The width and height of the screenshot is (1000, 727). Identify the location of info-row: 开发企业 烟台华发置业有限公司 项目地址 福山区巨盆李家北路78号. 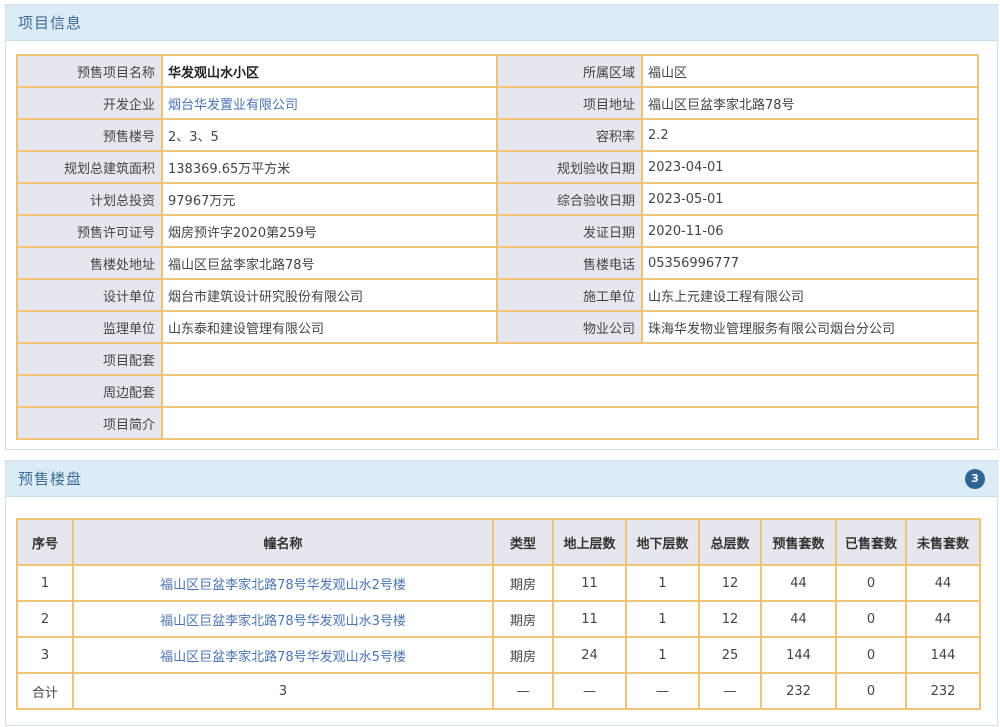
(497, 103).